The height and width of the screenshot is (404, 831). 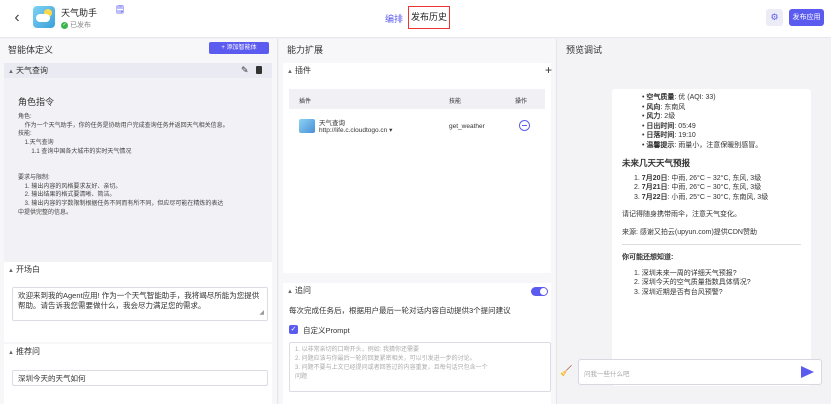 I want to click on send-icon, so click(x=807, y=372).